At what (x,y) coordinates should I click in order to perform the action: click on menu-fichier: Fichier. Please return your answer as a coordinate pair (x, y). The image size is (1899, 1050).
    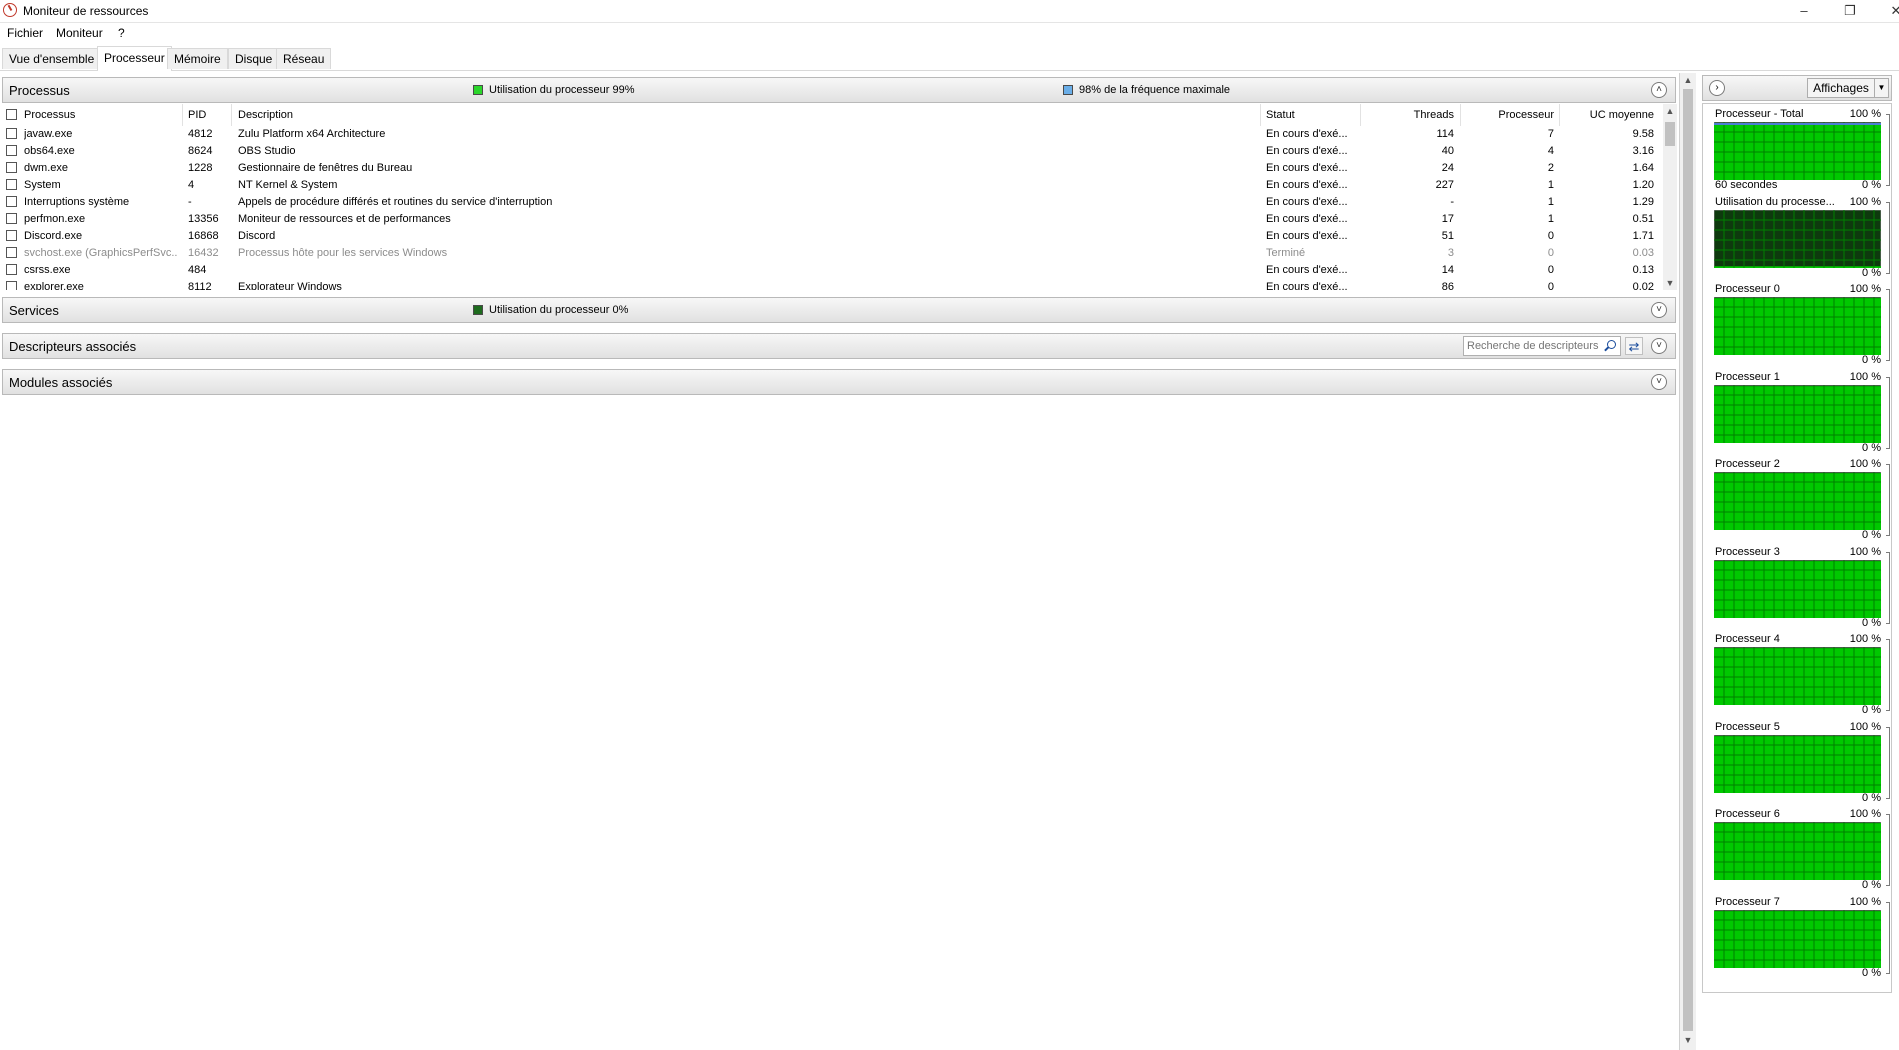
    Looking at the image, I should click on (25, 33).